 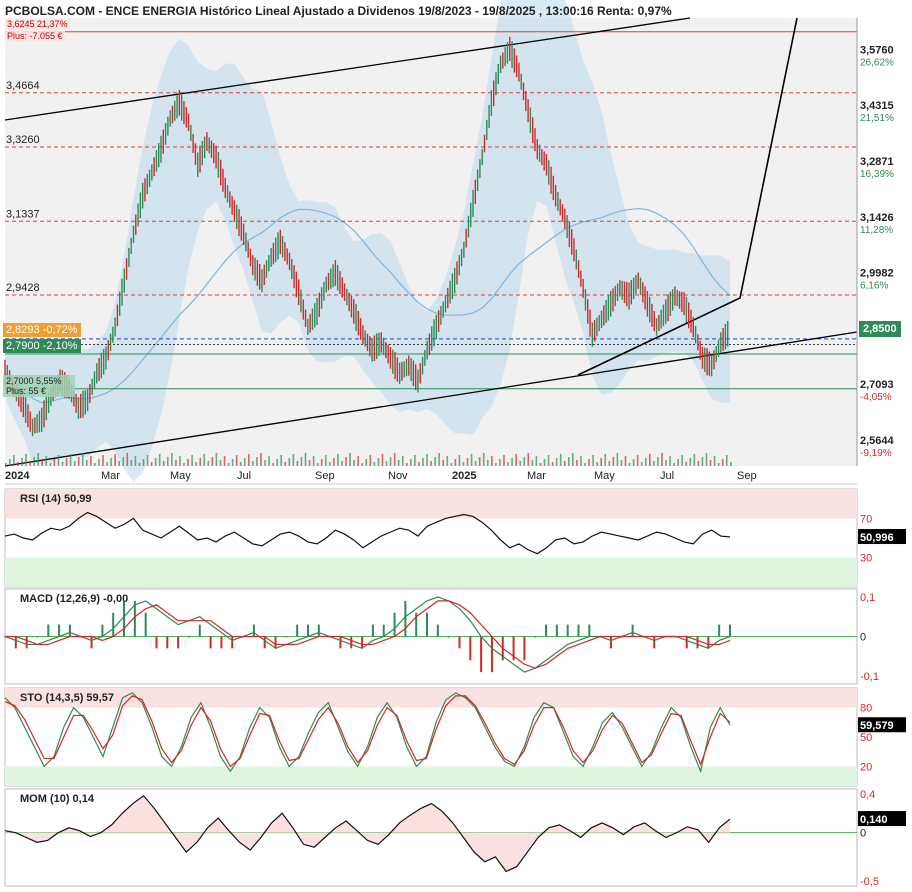 What do you see at coordinates (867, 795) in the screenshot?
I see `panel-level-label: 0,4` at bounding box center [867, 795].